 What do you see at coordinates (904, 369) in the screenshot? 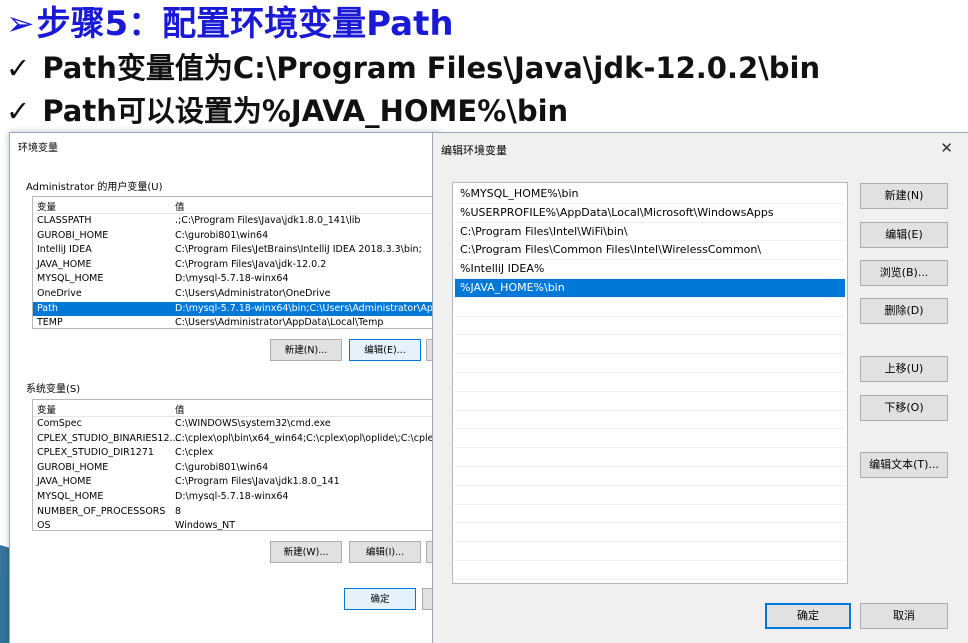
I see `move-up-button: 上移(U)` at bounding box center [904, 369].